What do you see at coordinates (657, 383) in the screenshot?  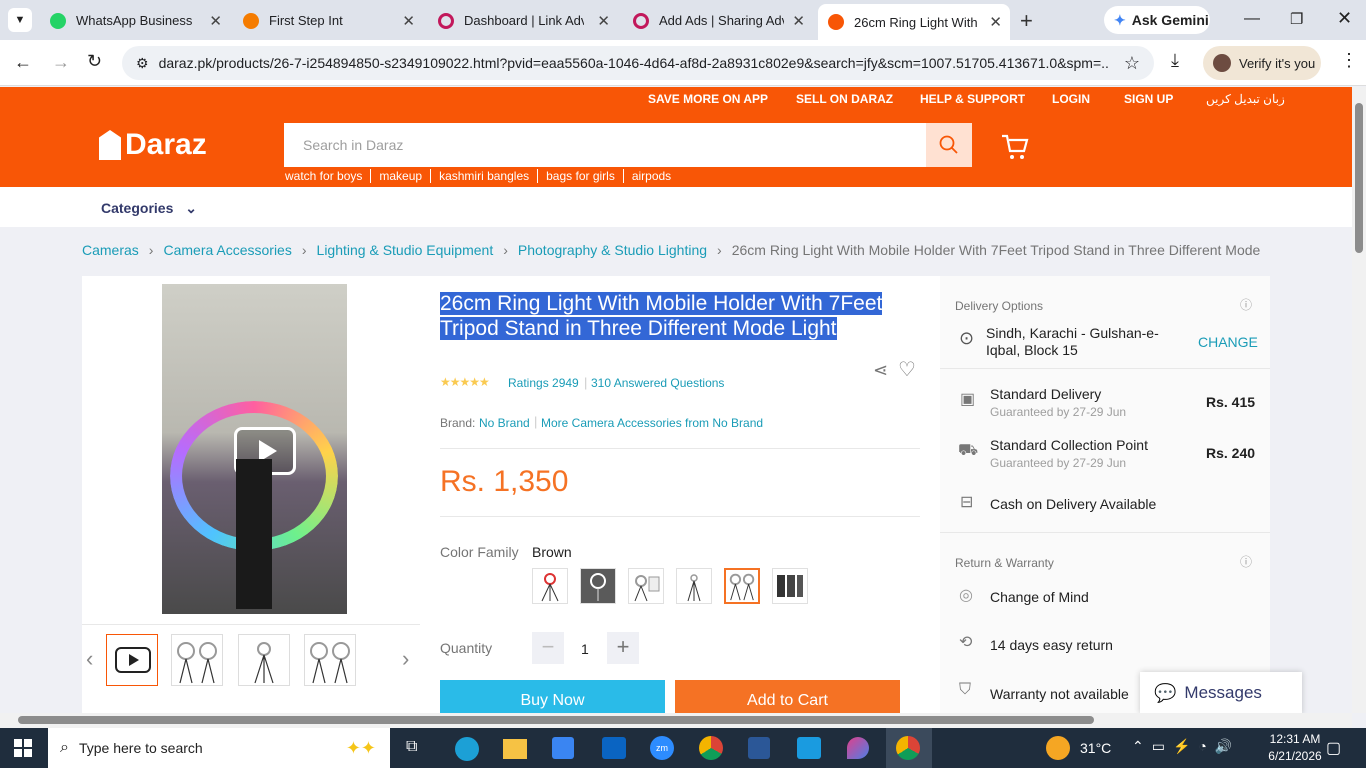 I see `answered-questions-link: 310 Answered Questions` at bounding box center [657, 383].